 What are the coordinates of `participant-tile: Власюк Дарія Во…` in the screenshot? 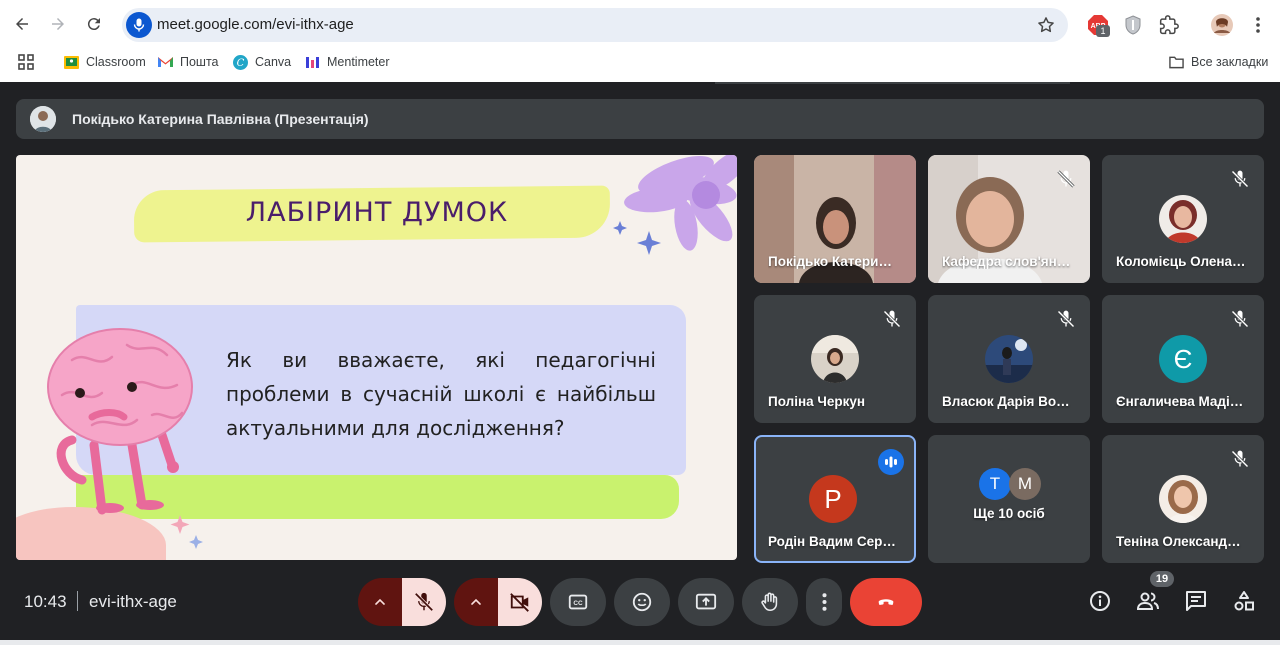 It's located at (1009, 359).